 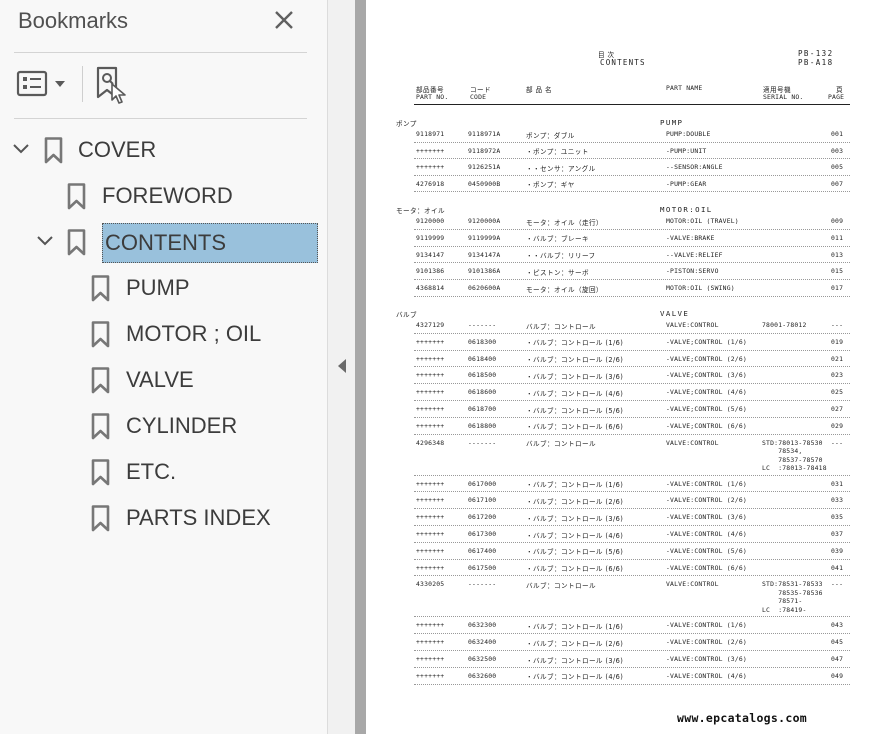 I want to click on bookmark-item-pump: PUMP, so click(x=162, y=288).